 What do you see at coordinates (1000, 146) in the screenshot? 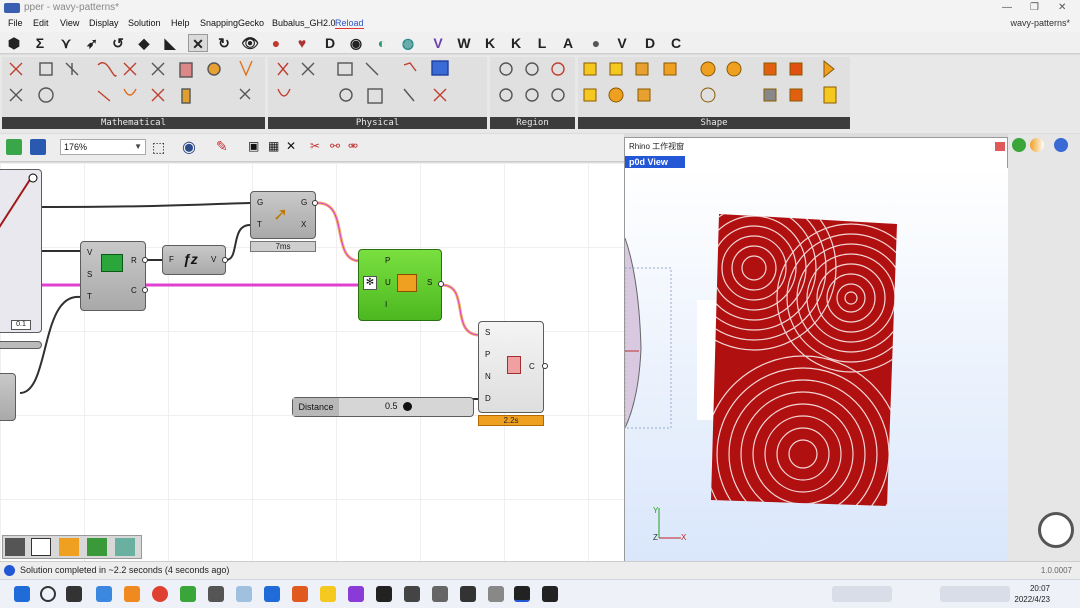
I see `close-icon` at bounding box center [1000, 146].